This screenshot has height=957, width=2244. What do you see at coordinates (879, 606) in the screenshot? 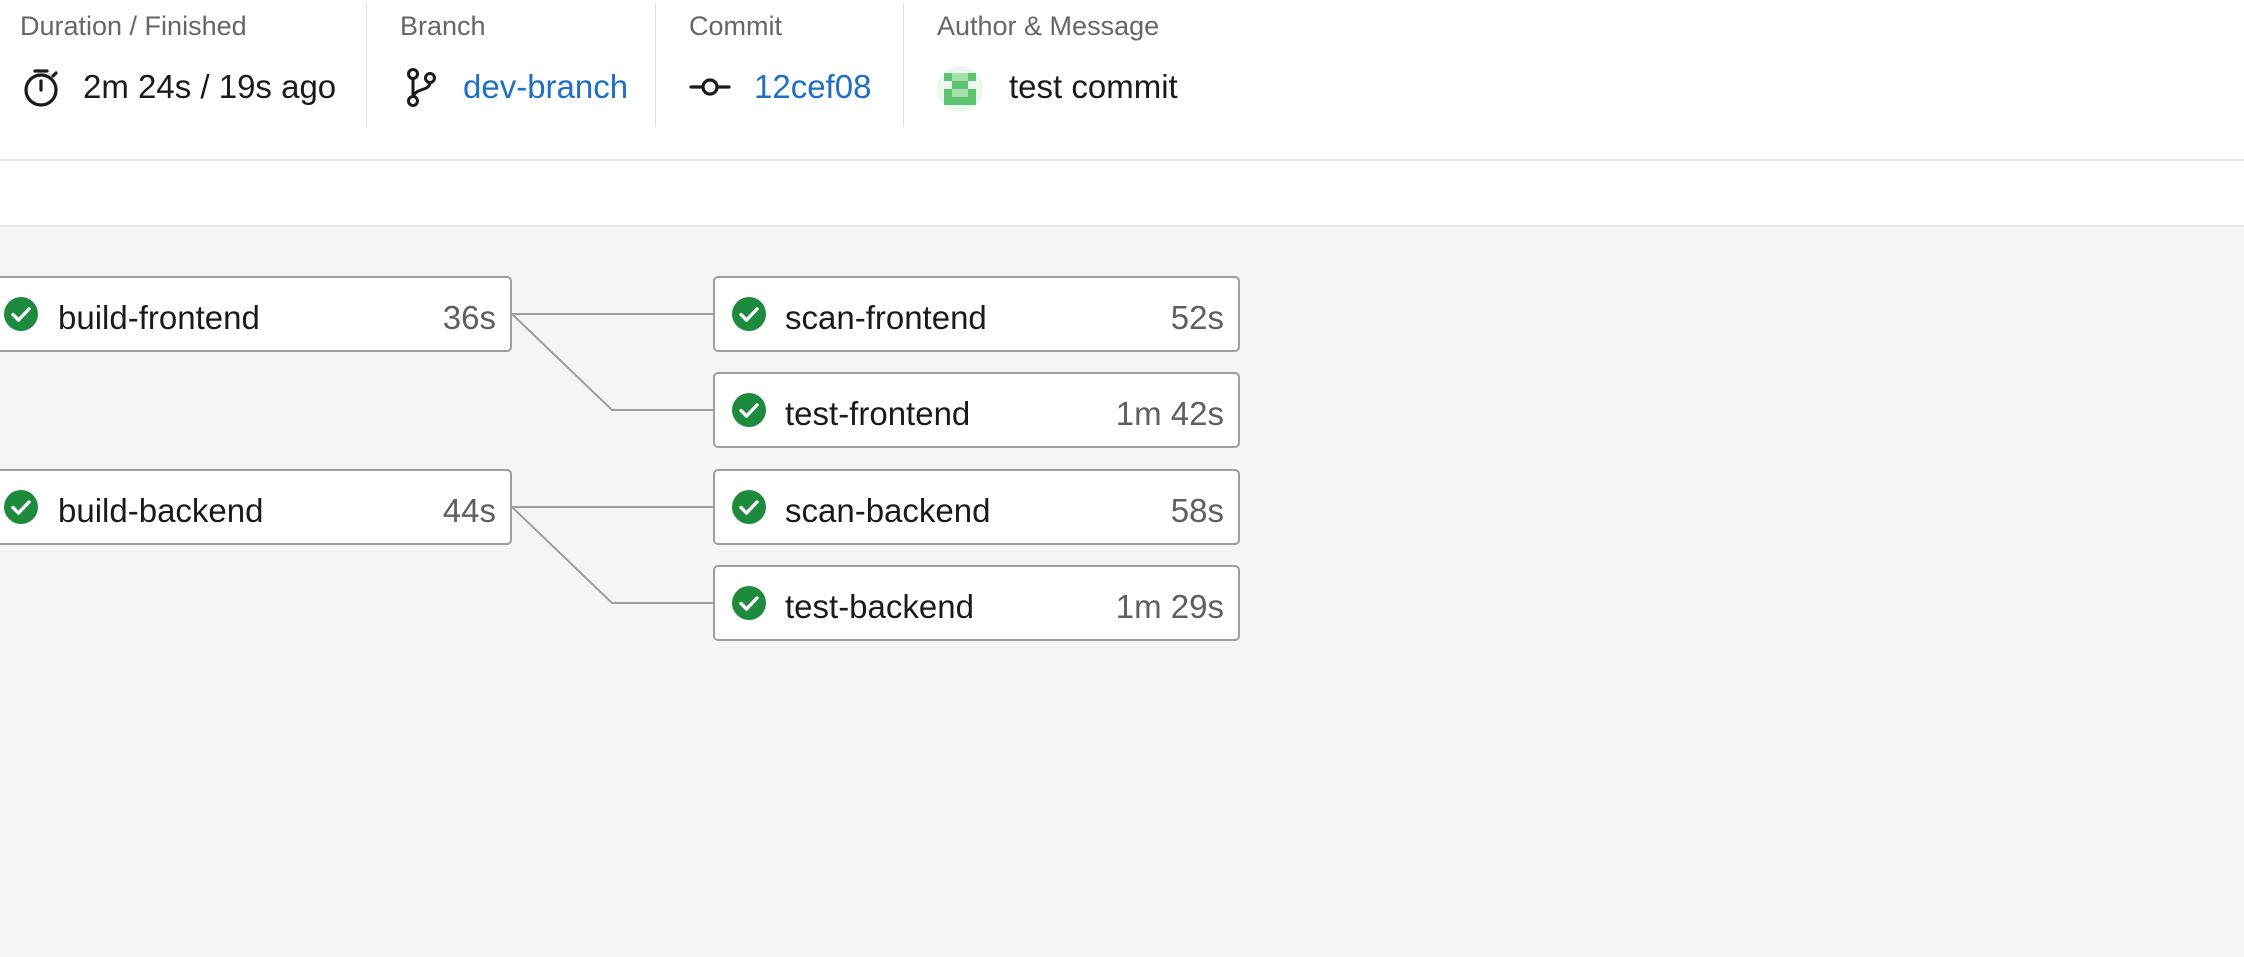
I see `job-name: test-backend` at bounding box center [879, 606].